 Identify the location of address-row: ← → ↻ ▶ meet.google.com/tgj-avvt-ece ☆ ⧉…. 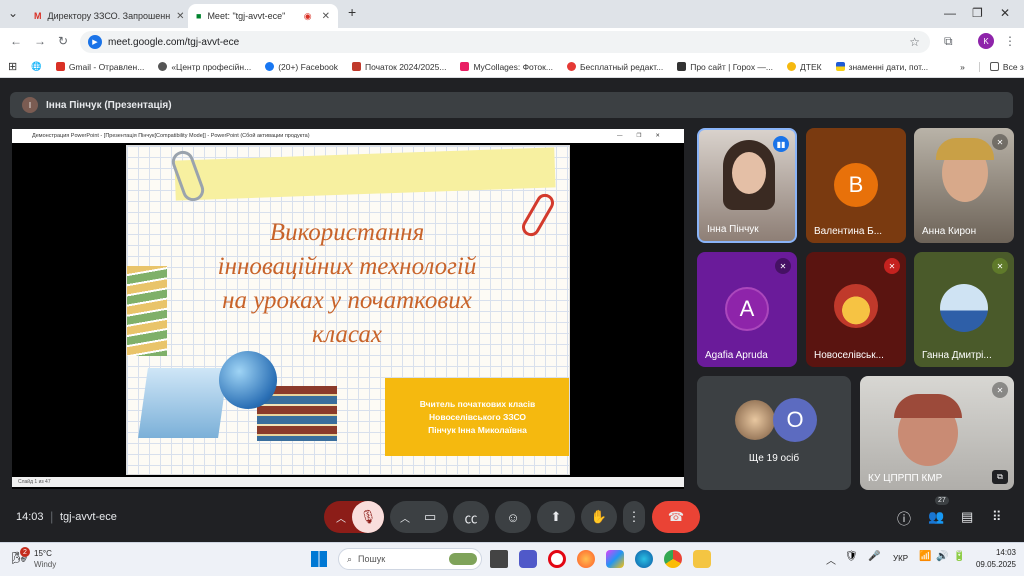
(512, 42).